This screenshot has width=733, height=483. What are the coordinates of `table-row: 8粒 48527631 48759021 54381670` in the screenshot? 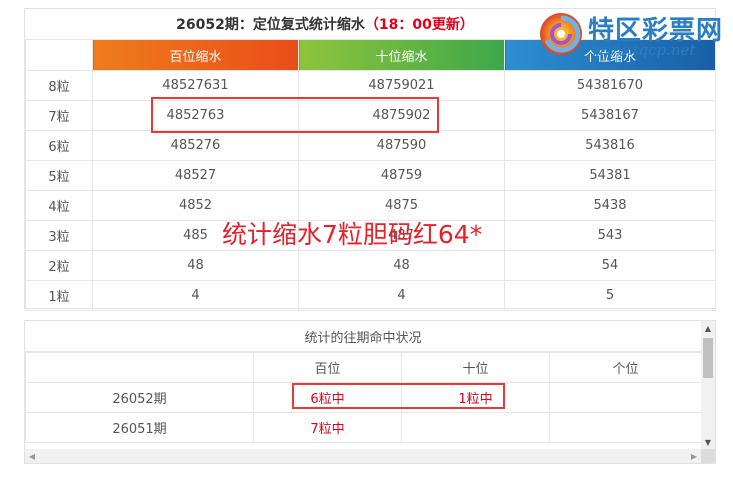 It's located at (370, 85).